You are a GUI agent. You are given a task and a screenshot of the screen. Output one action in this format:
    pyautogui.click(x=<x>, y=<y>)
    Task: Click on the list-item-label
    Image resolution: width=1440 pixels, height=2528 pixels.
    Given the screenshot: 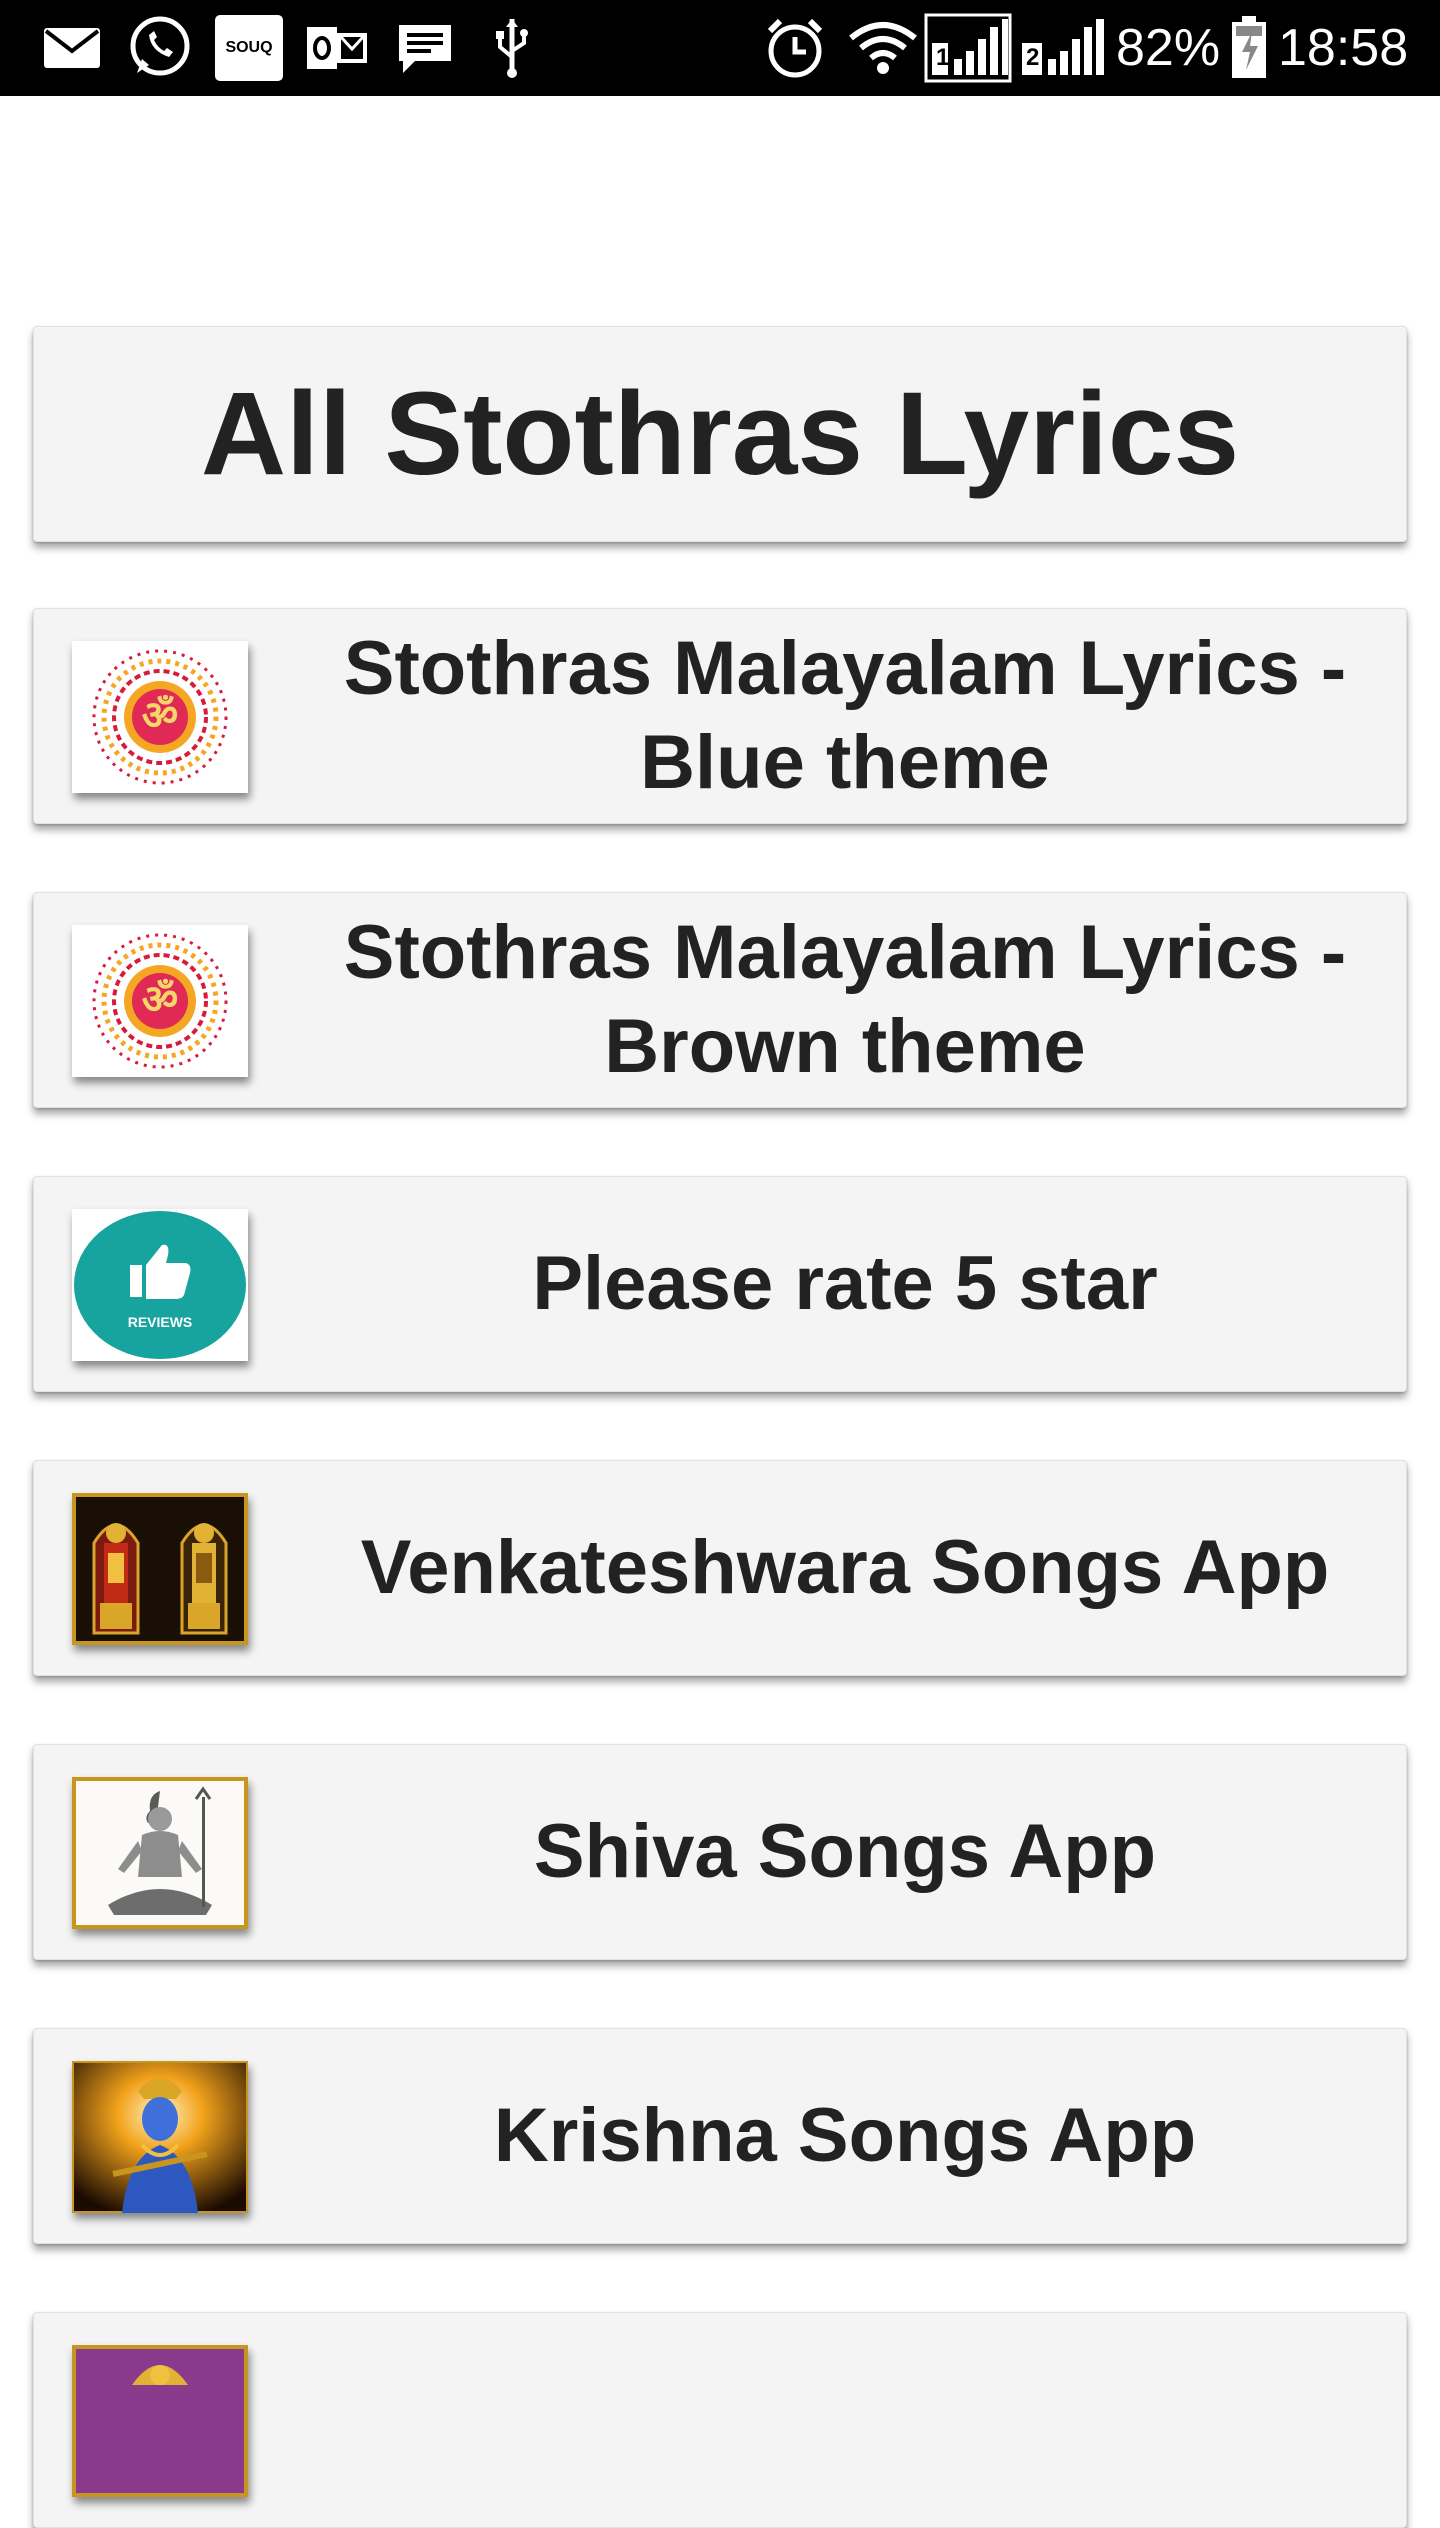 What is the action you would take?
    pyautogui.click(x=845, y=2420)
    